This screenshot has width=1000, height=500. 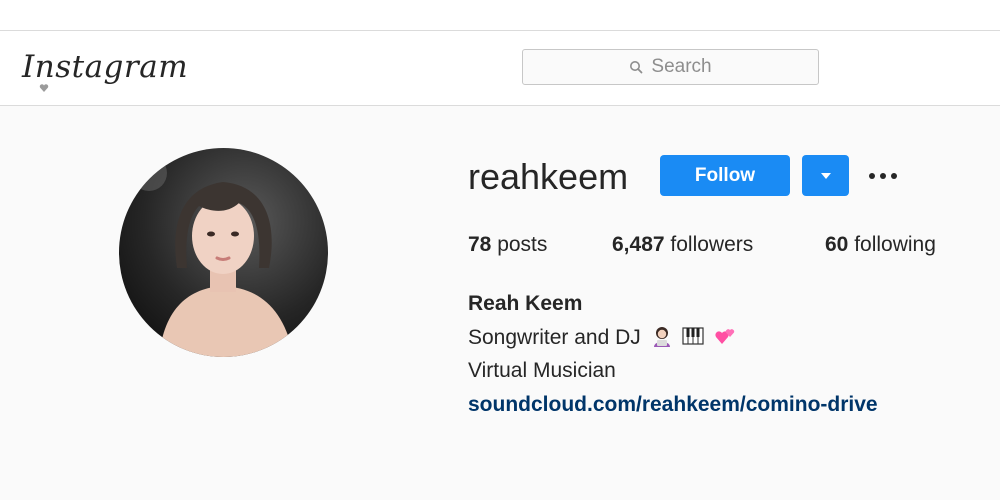 What do you see at coordinates (673, 405) in the screenshot?
I see `bio-external-link: soundcloud.com/reahkeem/comino-drive` at bounding box center [673, 405].